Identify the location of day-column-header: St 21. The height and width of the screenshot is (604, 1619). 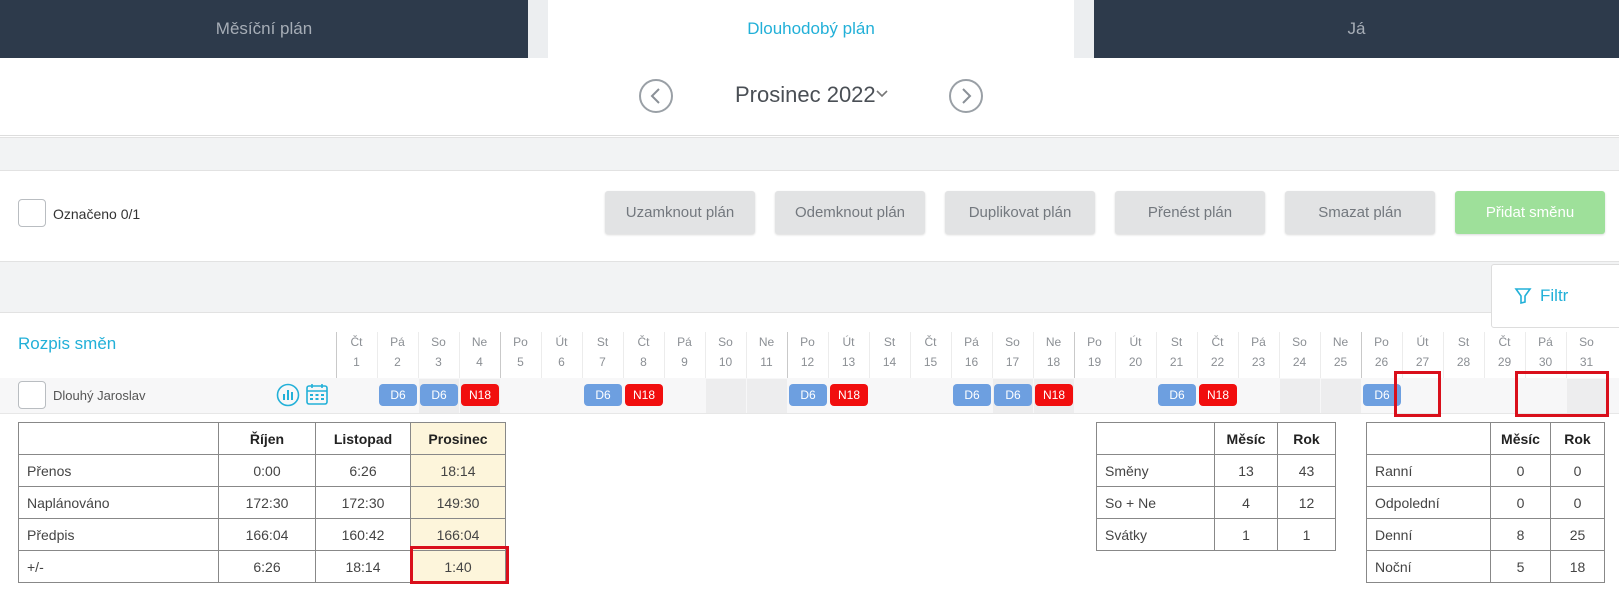
(1176, 352).